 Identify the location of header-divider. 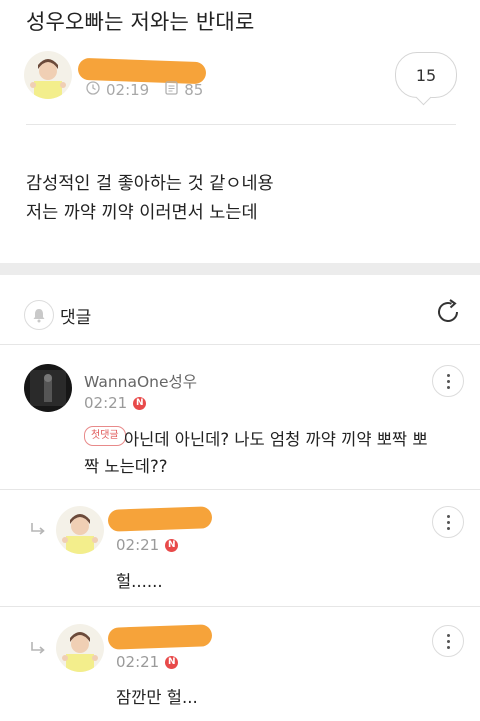
(241, 124).